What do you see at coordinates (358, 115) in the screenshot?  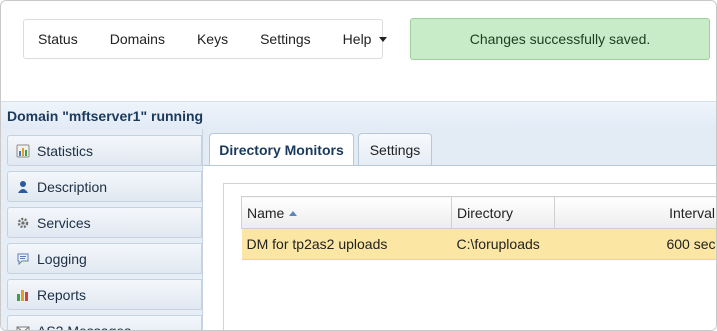 I see `domain-status-header: Domain "mftserver1" running` at bounding box center [358, 115].